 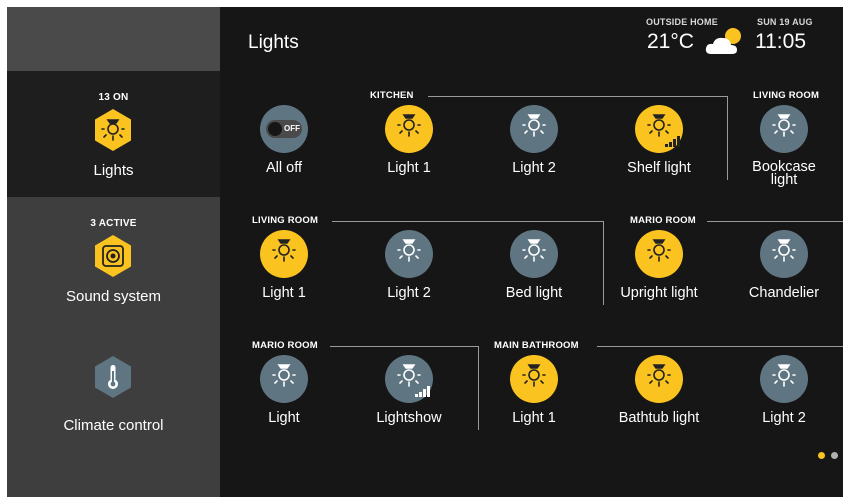 I want to click on light-tile: Bathtub light, so click(x=659, y=410).